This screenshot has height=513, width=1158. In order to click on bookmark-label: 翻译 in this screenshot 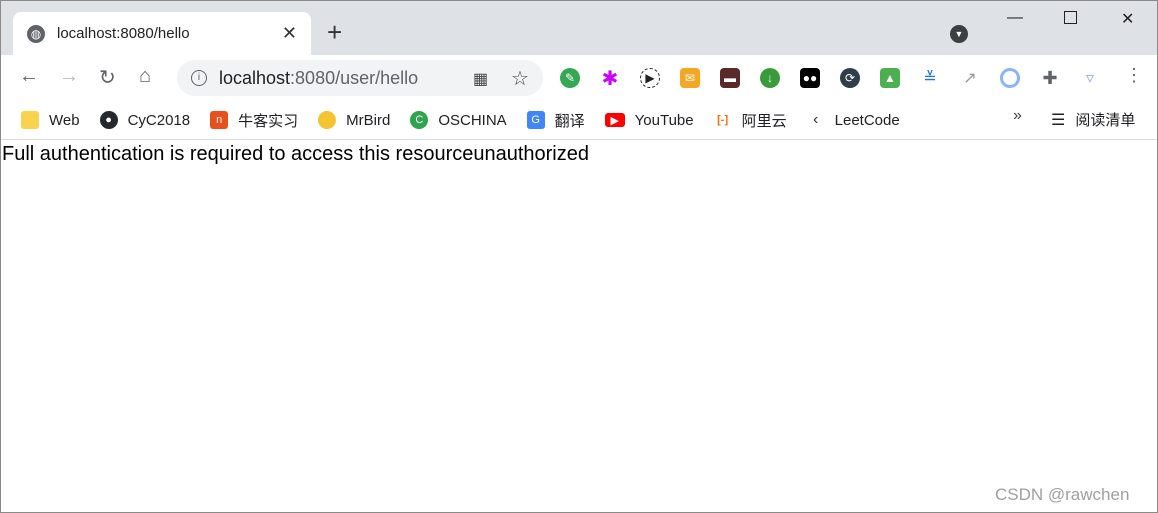, I will do `click(569, 121)`.